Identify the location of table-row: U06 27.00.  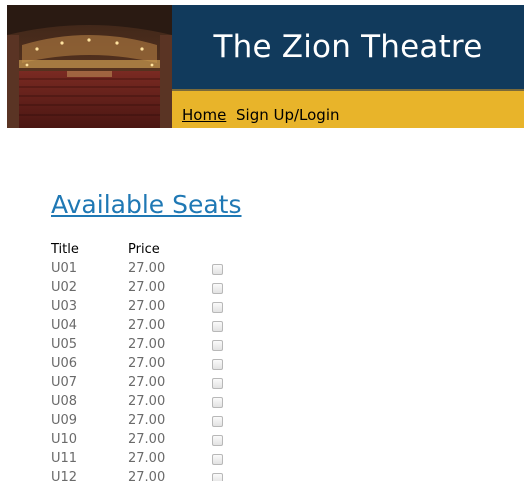
(171, 363).